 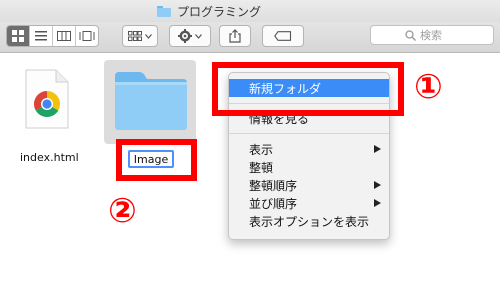 What do you see at coordinates (273, 185) in the screenshot?
I see `menu-item-label: 整頓順序` at bounding box center [273, 185].